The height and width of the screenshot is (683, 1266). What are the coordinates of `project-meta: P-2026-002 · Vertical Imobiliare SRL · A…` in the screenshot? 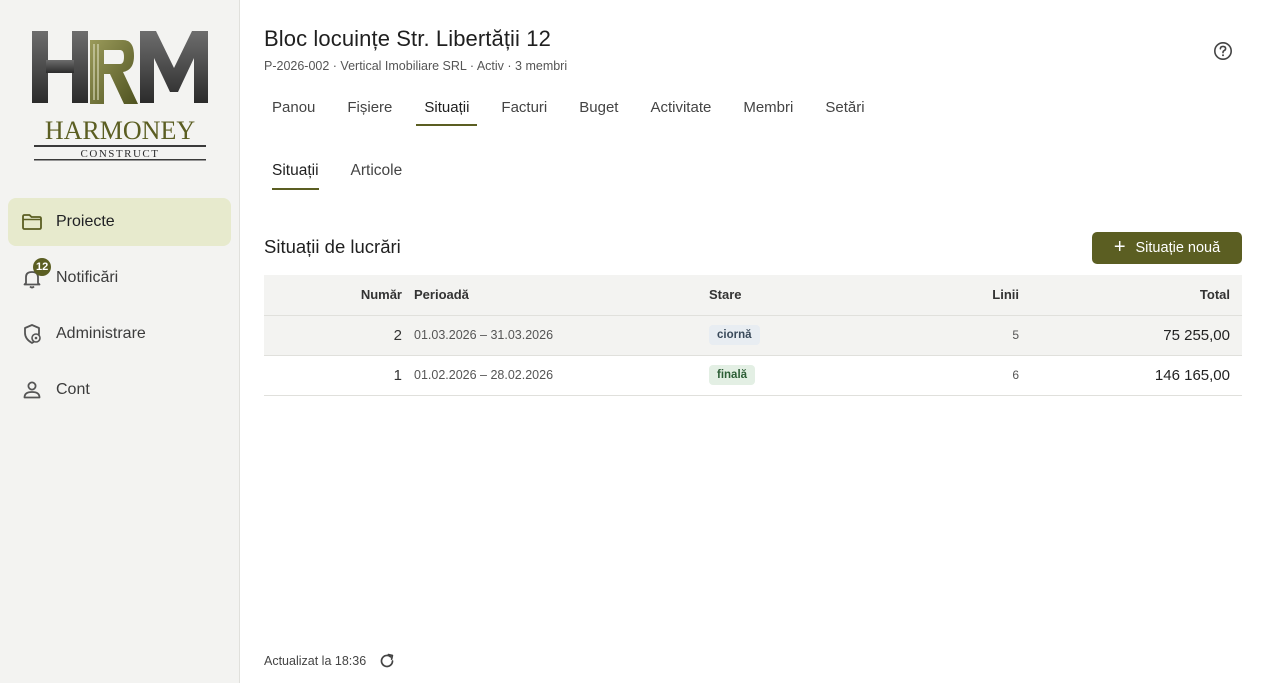 It's located at (416, 66).